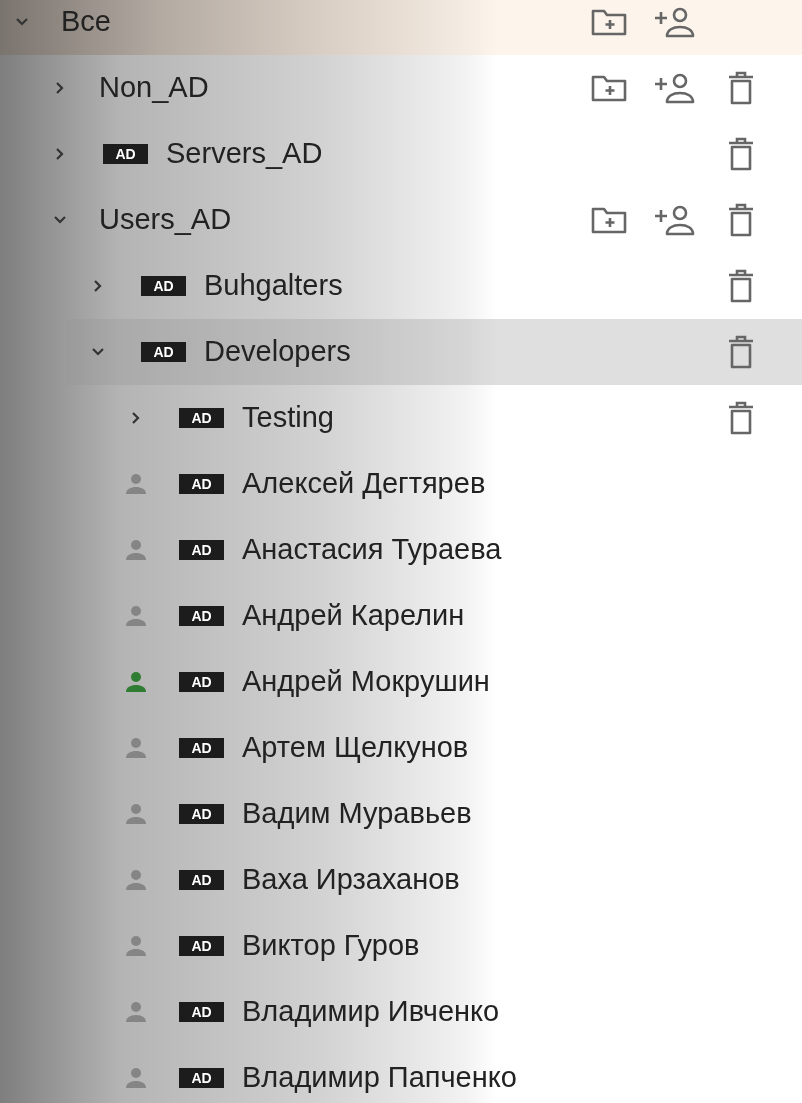 Image resolution: width=802 pixels, height=1103 pixels. I want to click on tree-item: AD Servers_AD, so click(415, 154).